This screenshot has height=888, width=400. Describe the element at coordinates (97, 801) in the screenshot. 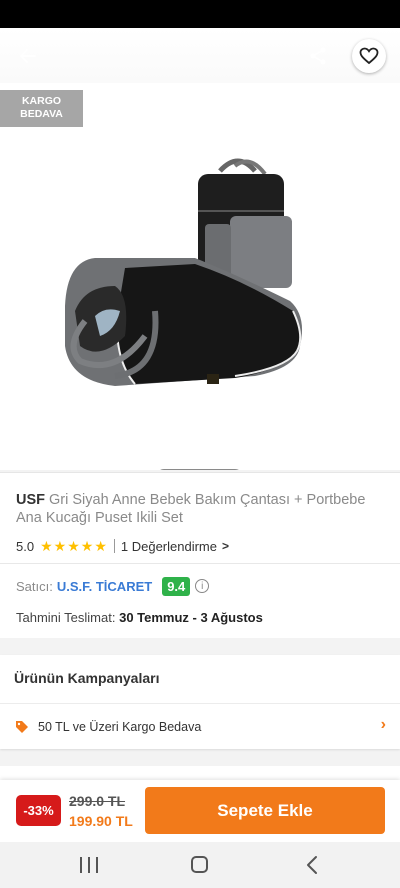

I see `old-price: 299.0 TL` at that location.